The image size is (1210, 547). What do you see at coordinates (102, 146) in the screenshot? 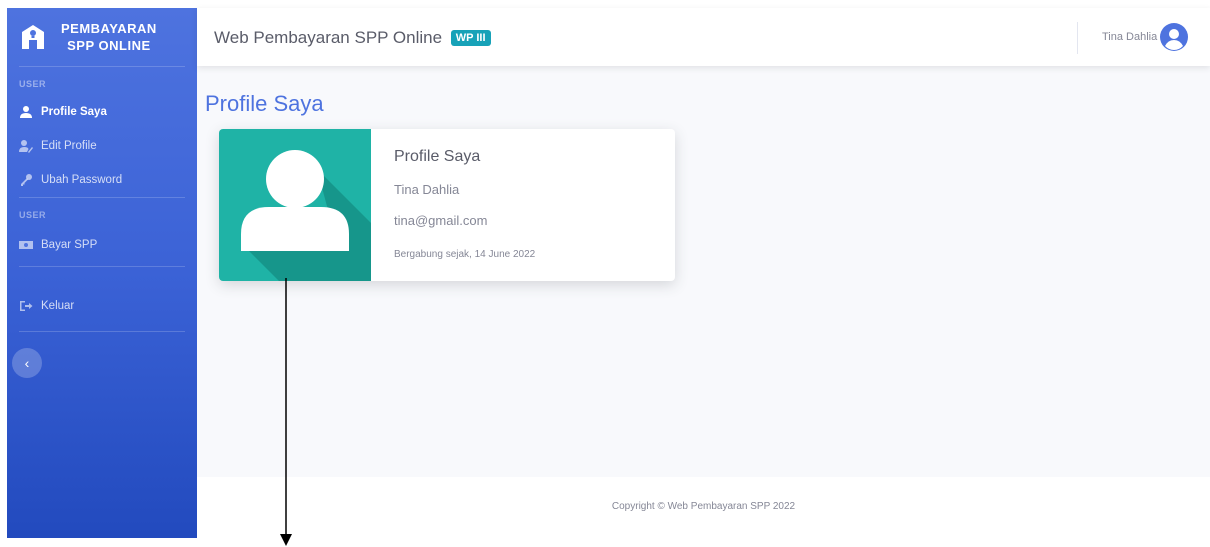
I see `sidebar-item-edit-profile: Edit Profile` at bounding box center [102, 146].